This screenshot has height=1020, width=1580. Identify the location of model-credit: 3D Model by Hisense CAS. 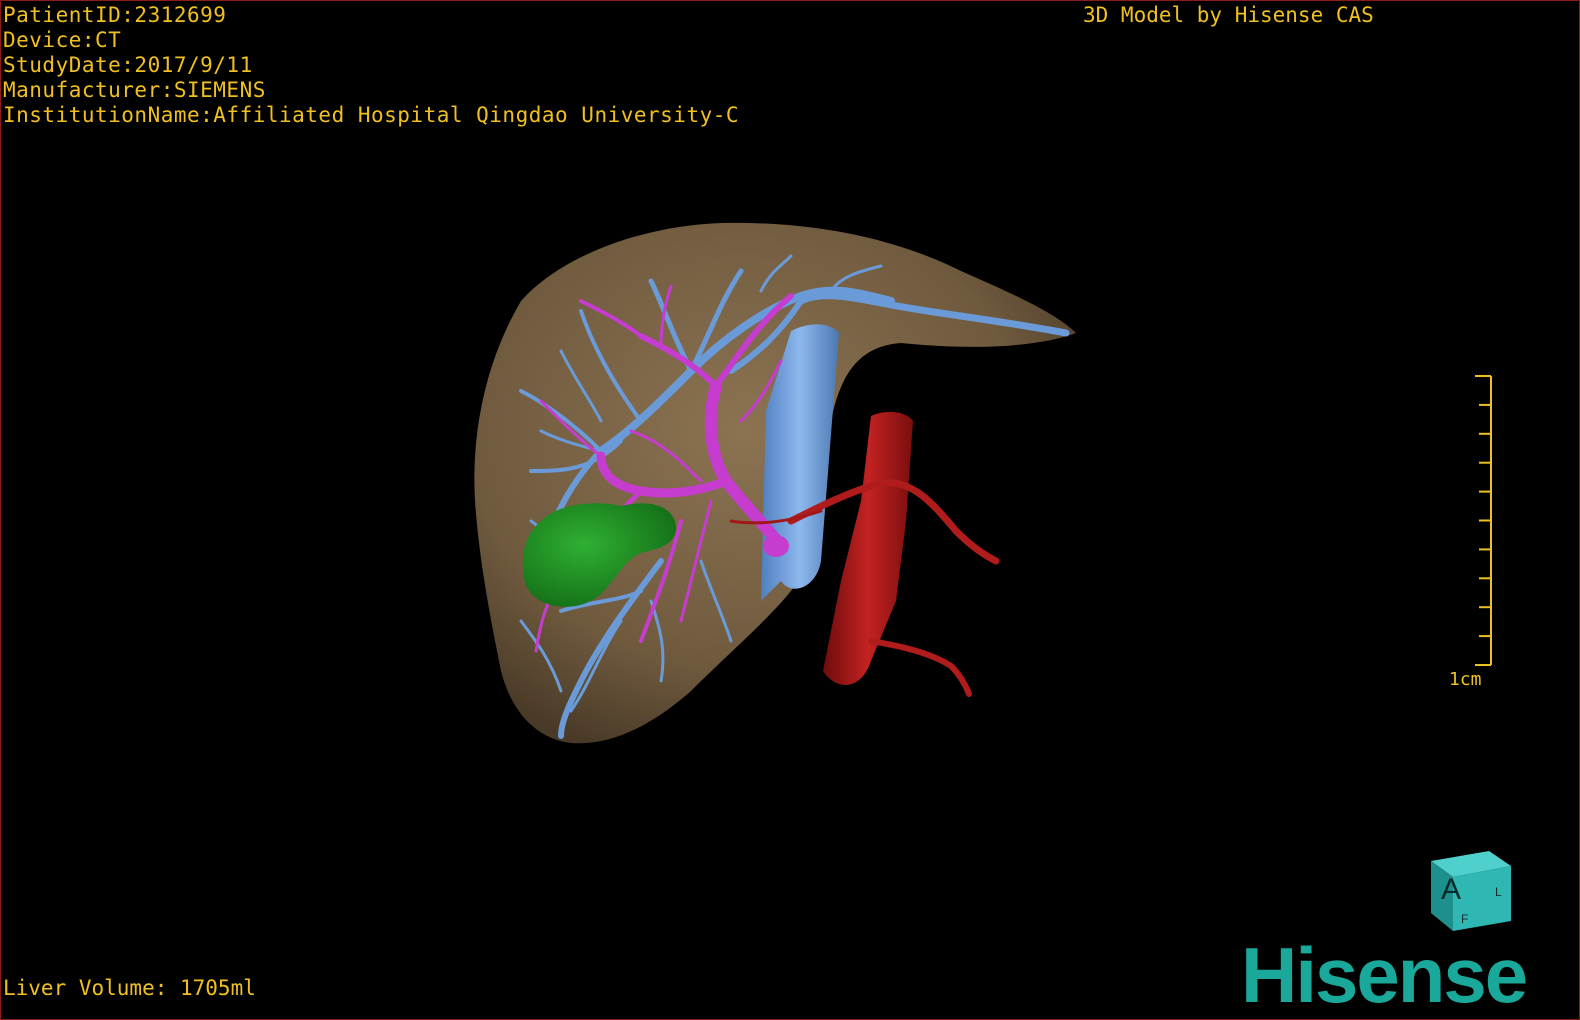
(1228, 15).